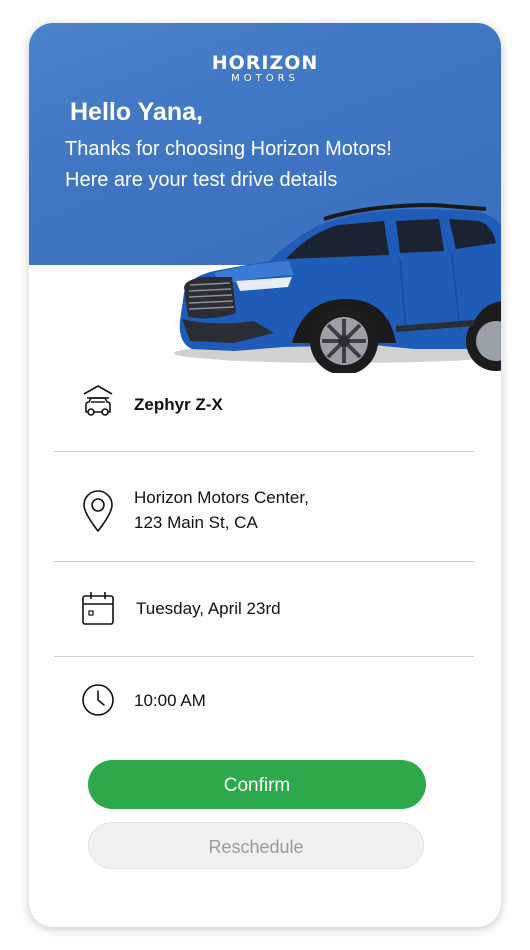 Image resolution: width=530 pixels, height=950 pixels. What do you see at coordinates (98, 700) in the screenshot?
I see `clock-icon` at bounding box center [98, 700].